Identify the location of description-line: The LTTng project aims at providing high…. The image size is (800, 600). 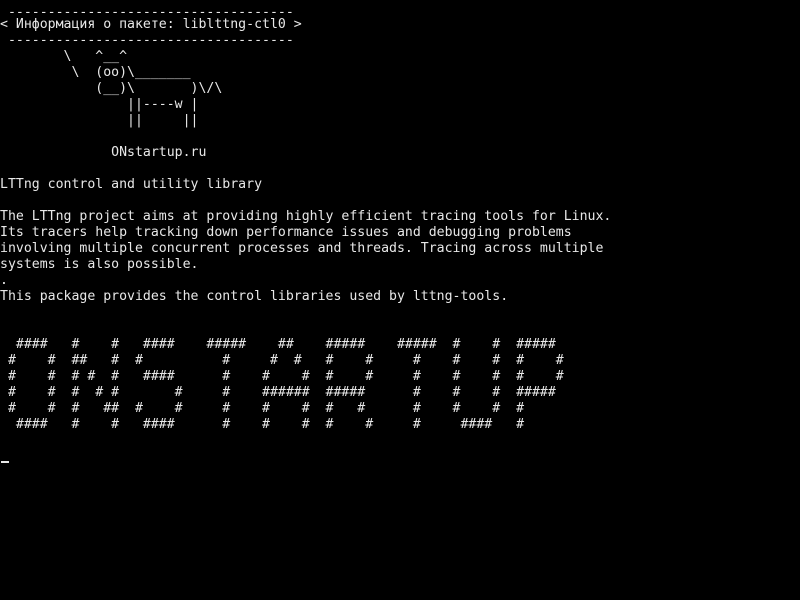
(306, 216).